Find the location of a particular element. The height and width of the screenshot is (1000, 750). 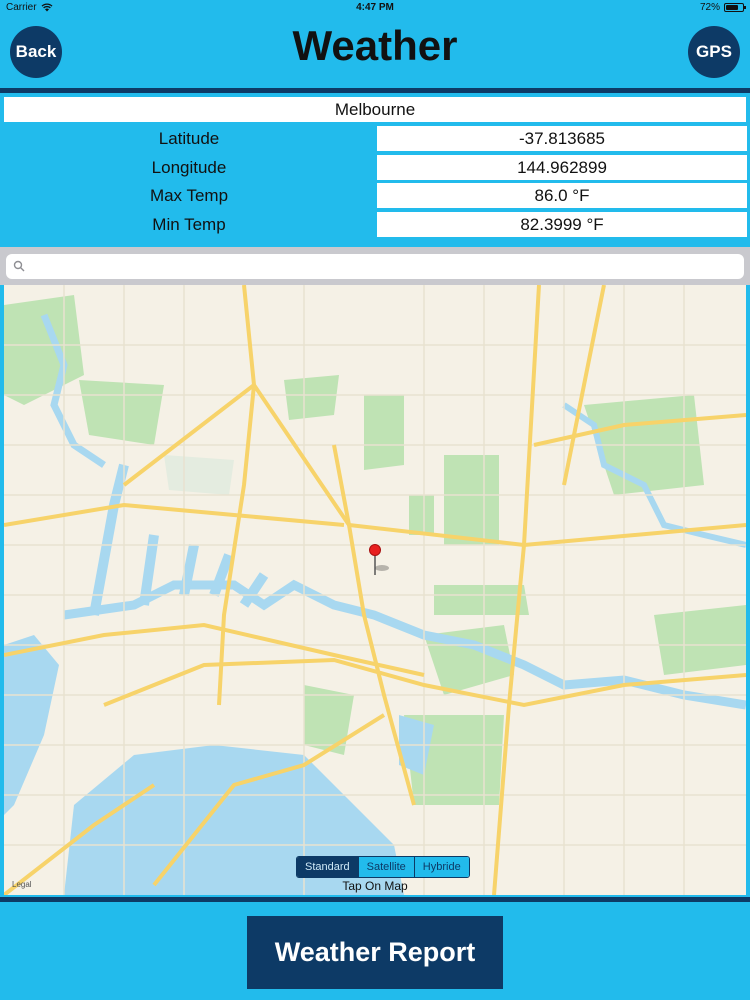

max-temp-label: Max Temp is located at coordinates (189, 195).